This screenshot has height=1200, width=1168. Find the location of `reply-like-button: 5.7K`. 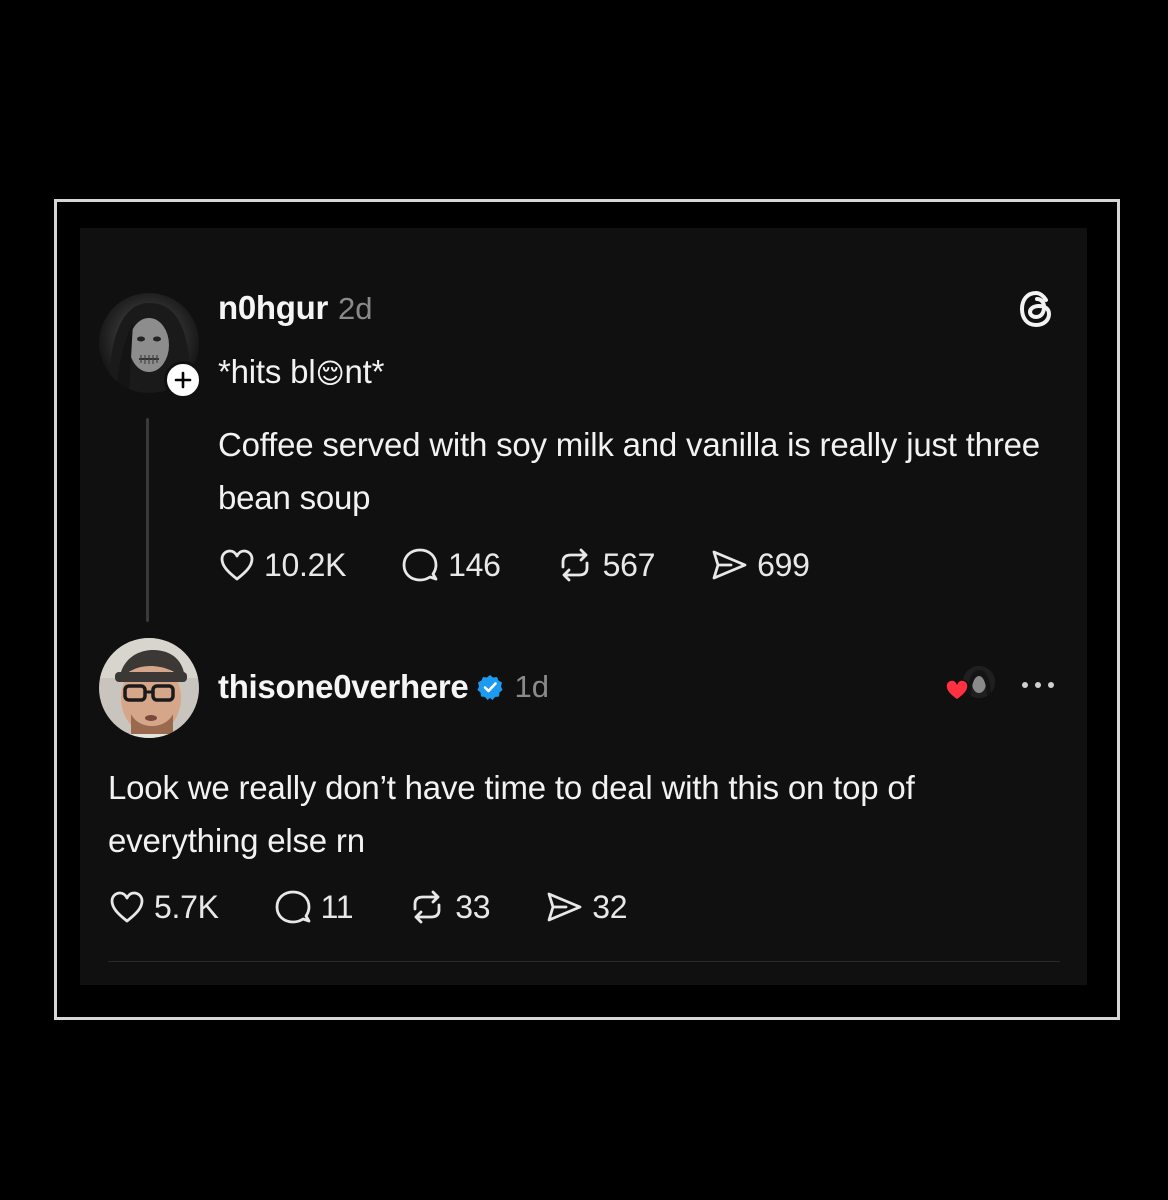

reply-like-button: 5.7K is located at coordinates (163, 907).